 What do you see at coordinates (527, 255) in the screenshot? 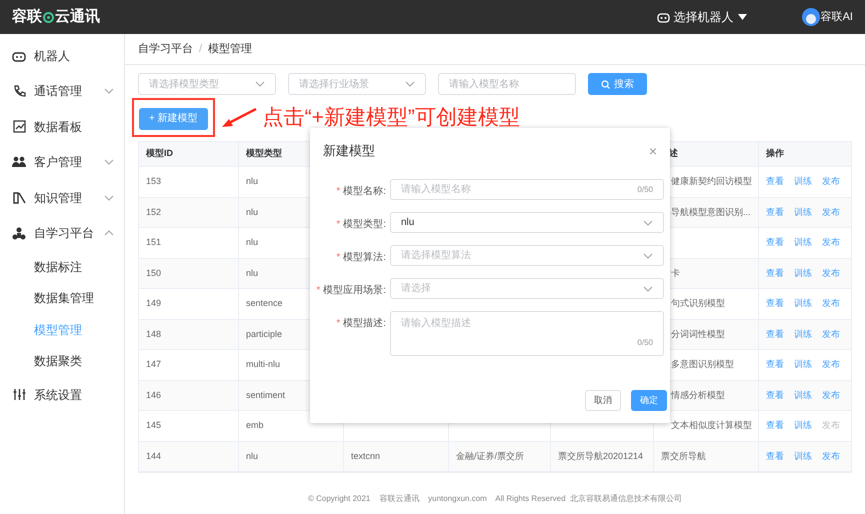
I see `select-field: 请选择模型算法` at bounding box center [527, 255].